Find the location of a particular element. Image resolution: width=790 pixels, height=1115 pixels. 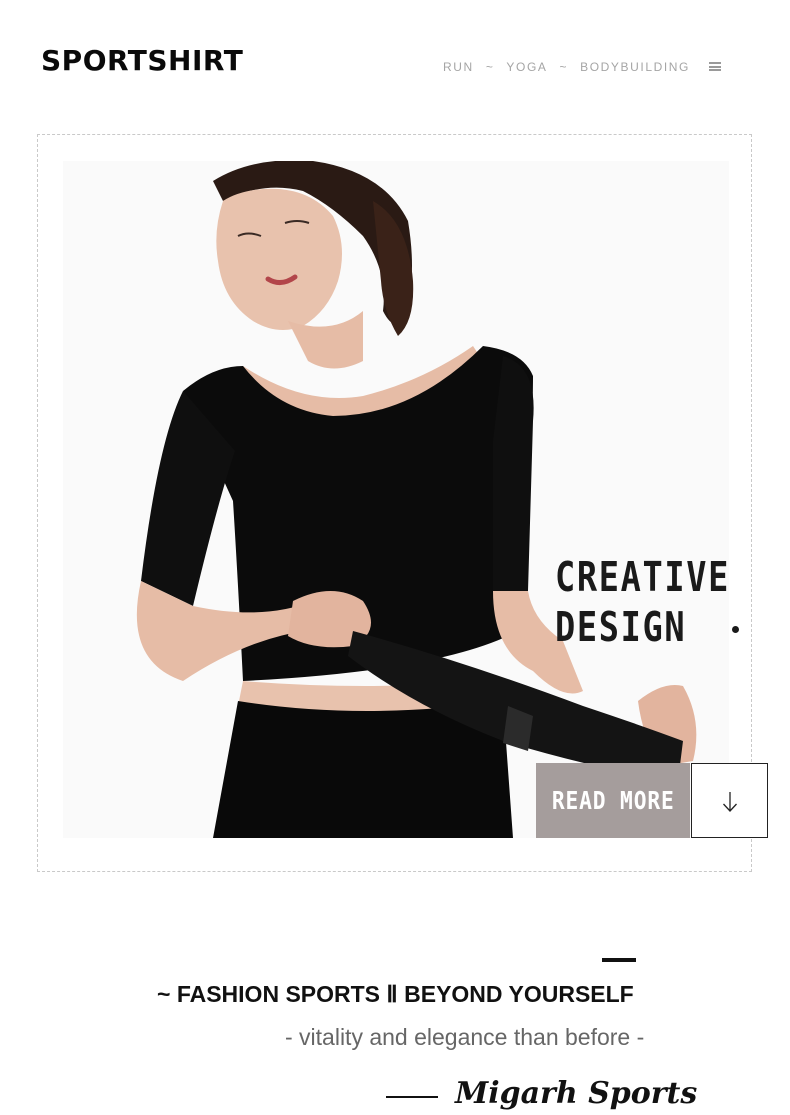

main-nav: RUN ~ YOGA ~ BODYBUILDING is located at coordinates (566, 67).